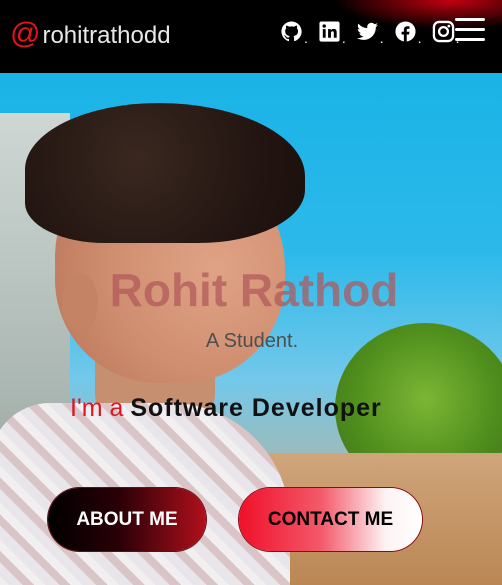 This screenshot has height=585, width=502. Describe the element at coordinates (252, 341) in the screenshot. I see `hero-subtitle: A Student.` at that location.